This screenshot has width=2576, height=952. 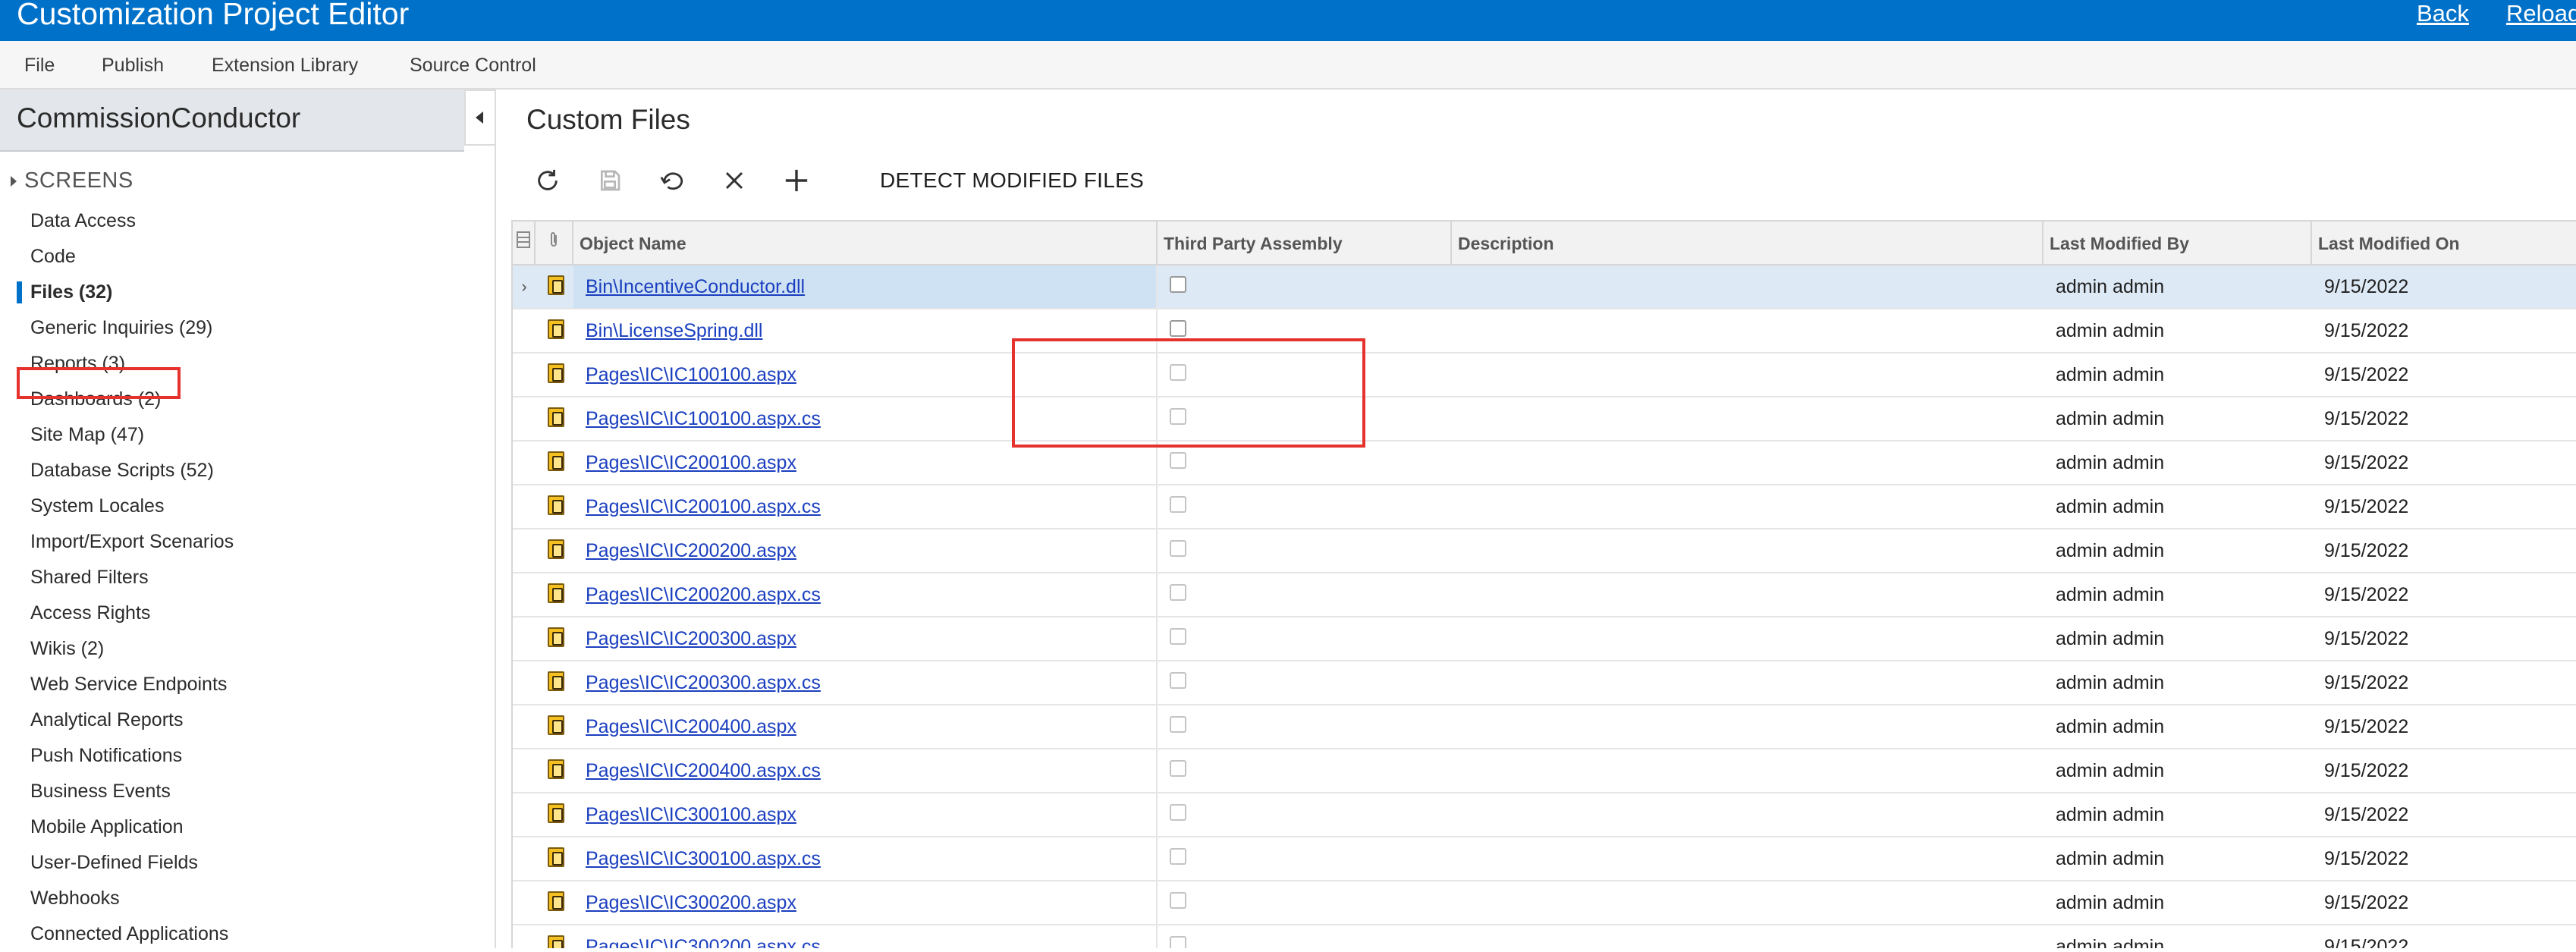 What do you see at coordinates (691, 814) in the screenshot?
I see `object-name-link: Pages\IC\IC300100.aspx` at bounding box center [691, 814].